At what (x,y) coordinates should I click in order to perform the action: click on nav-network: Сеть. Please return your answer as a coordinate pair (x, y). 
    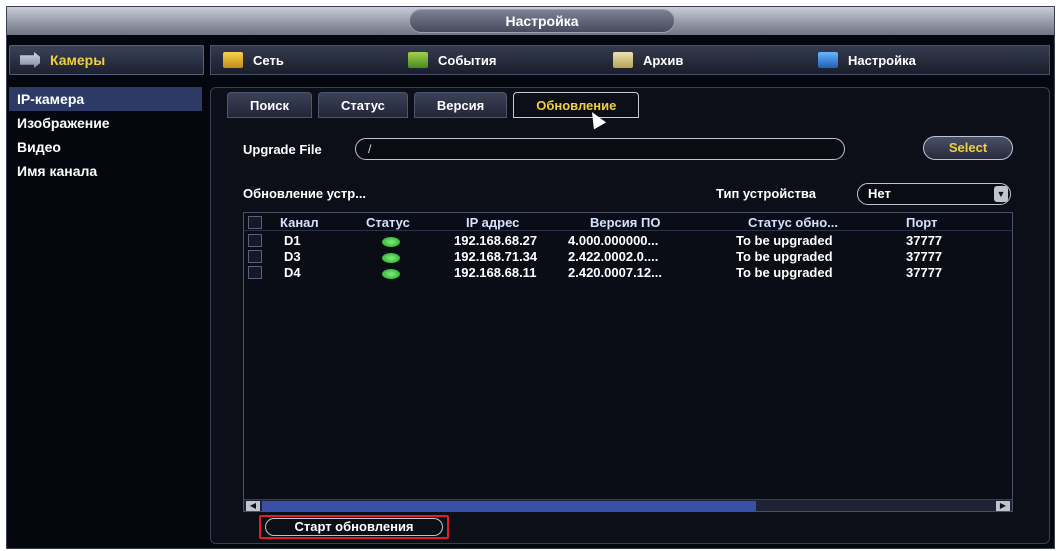
    Looking at the image, I should click on (303, 60).